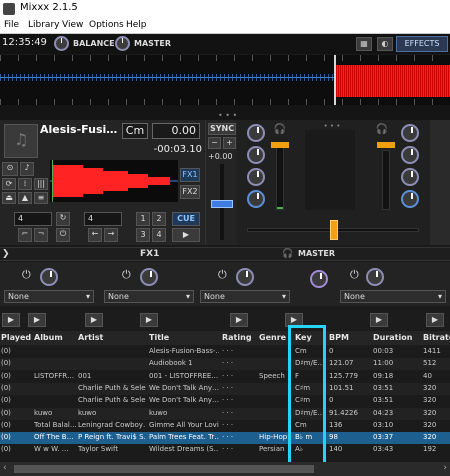  I want to click on loop-size-spinner: 4, so click(33, 219).